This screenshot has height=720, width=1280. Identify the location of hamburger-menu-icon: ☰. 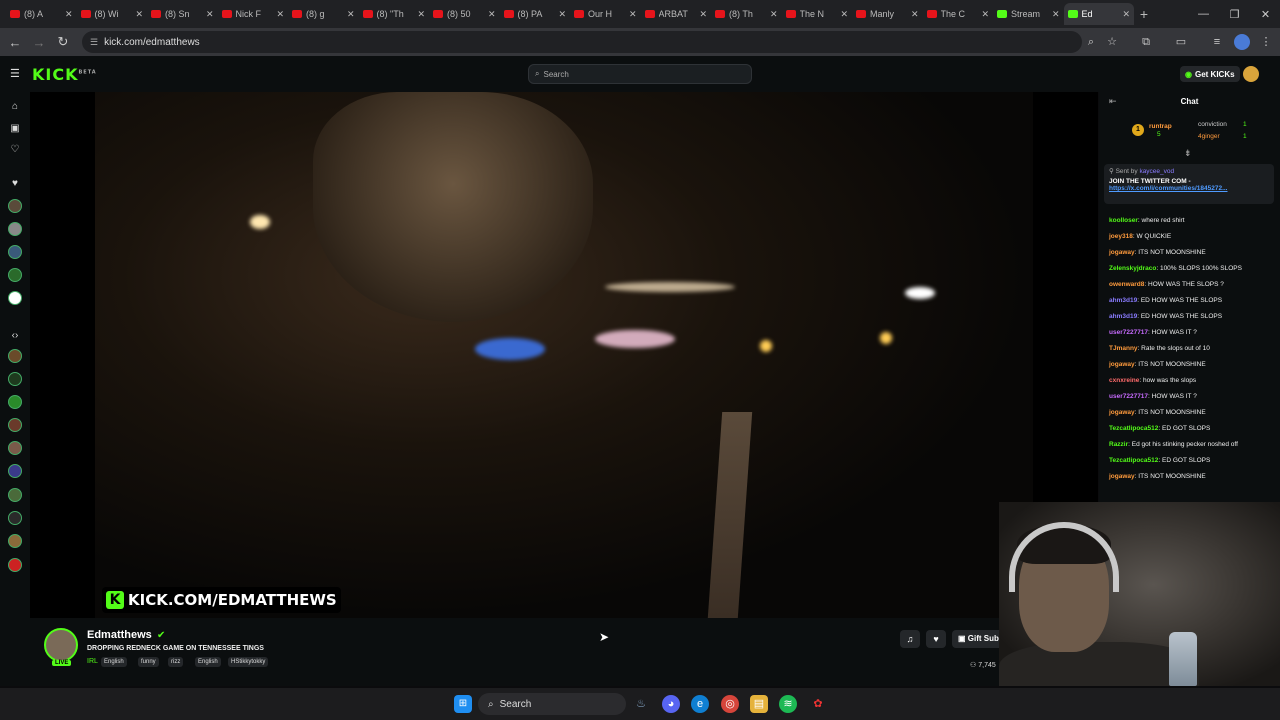
(15, 73).